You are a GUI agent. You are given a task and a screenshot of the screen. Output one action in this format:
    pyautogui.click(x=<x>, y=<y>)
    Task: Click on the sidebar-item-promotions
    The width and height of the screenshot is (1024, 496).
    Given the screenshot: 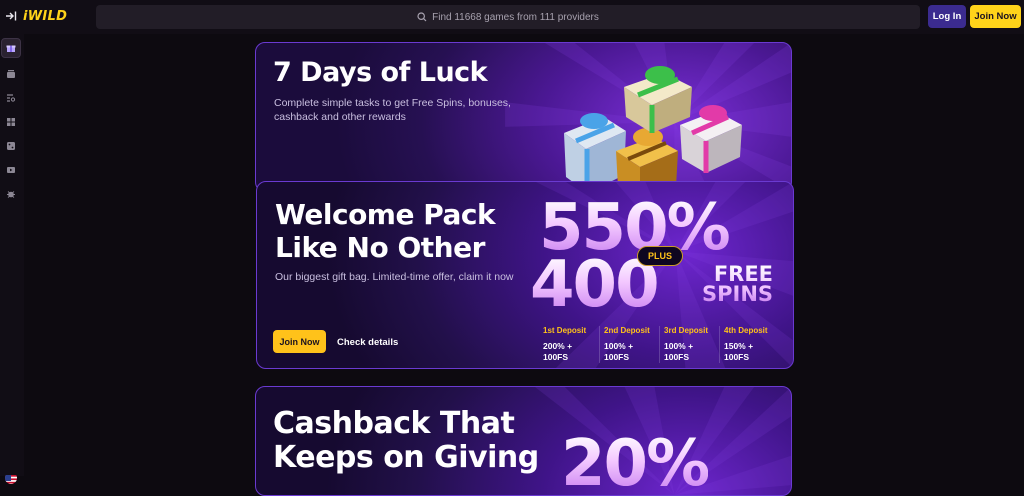 What is the action you would take?
    pyautogui.click(x=11, y=48)
    